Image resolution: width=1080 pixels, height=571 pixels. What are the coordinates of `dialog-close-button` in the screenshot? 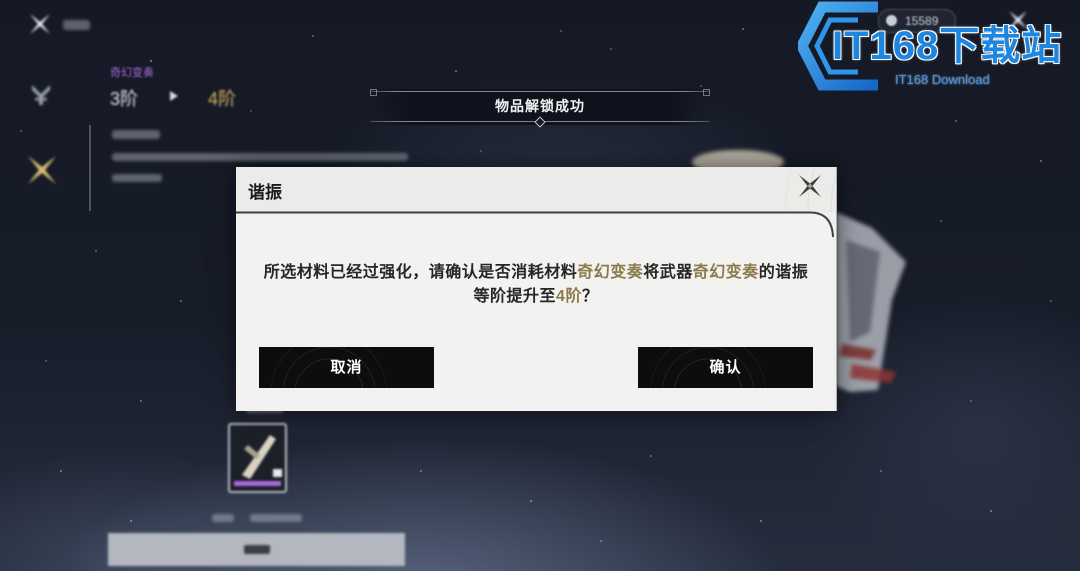 It's located at (810, 186).